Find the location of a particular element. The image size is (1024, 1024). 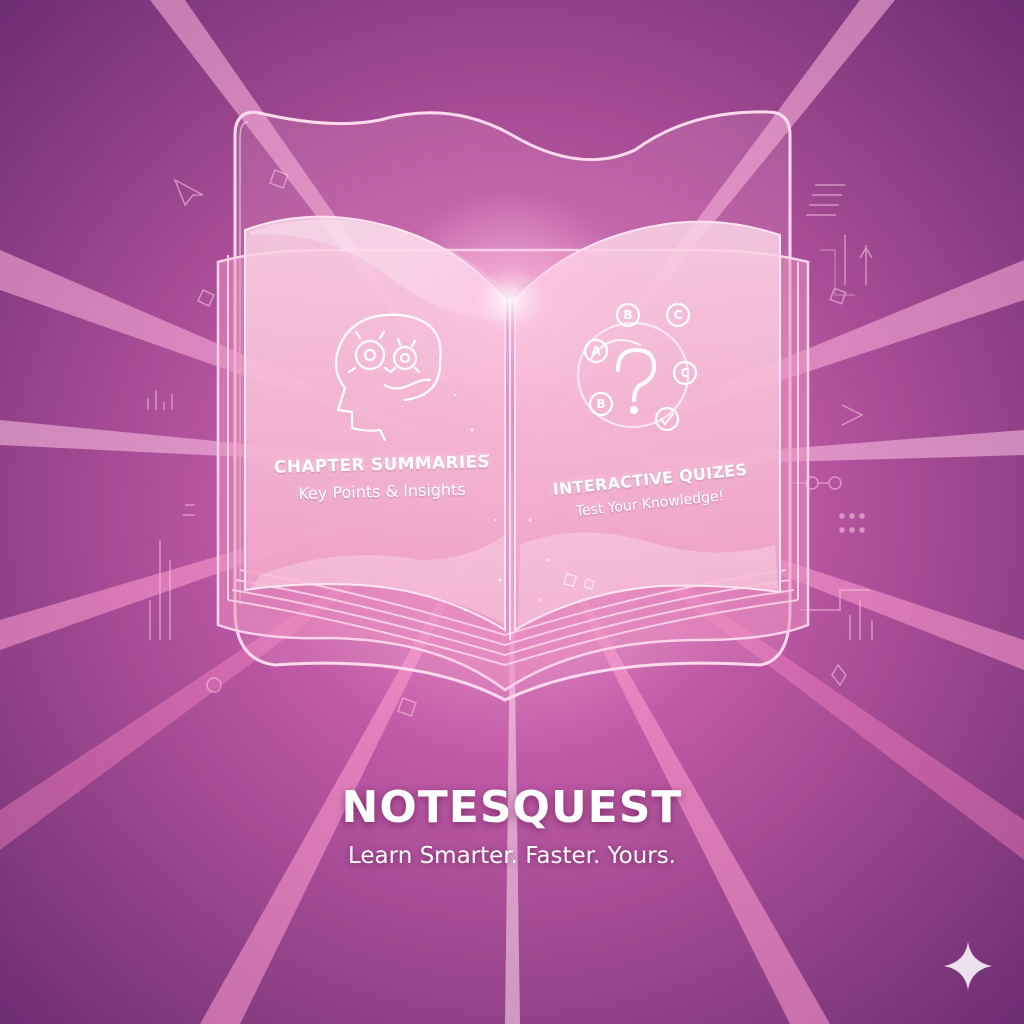

option-b2-label: B is located at coordinates (600, 404).